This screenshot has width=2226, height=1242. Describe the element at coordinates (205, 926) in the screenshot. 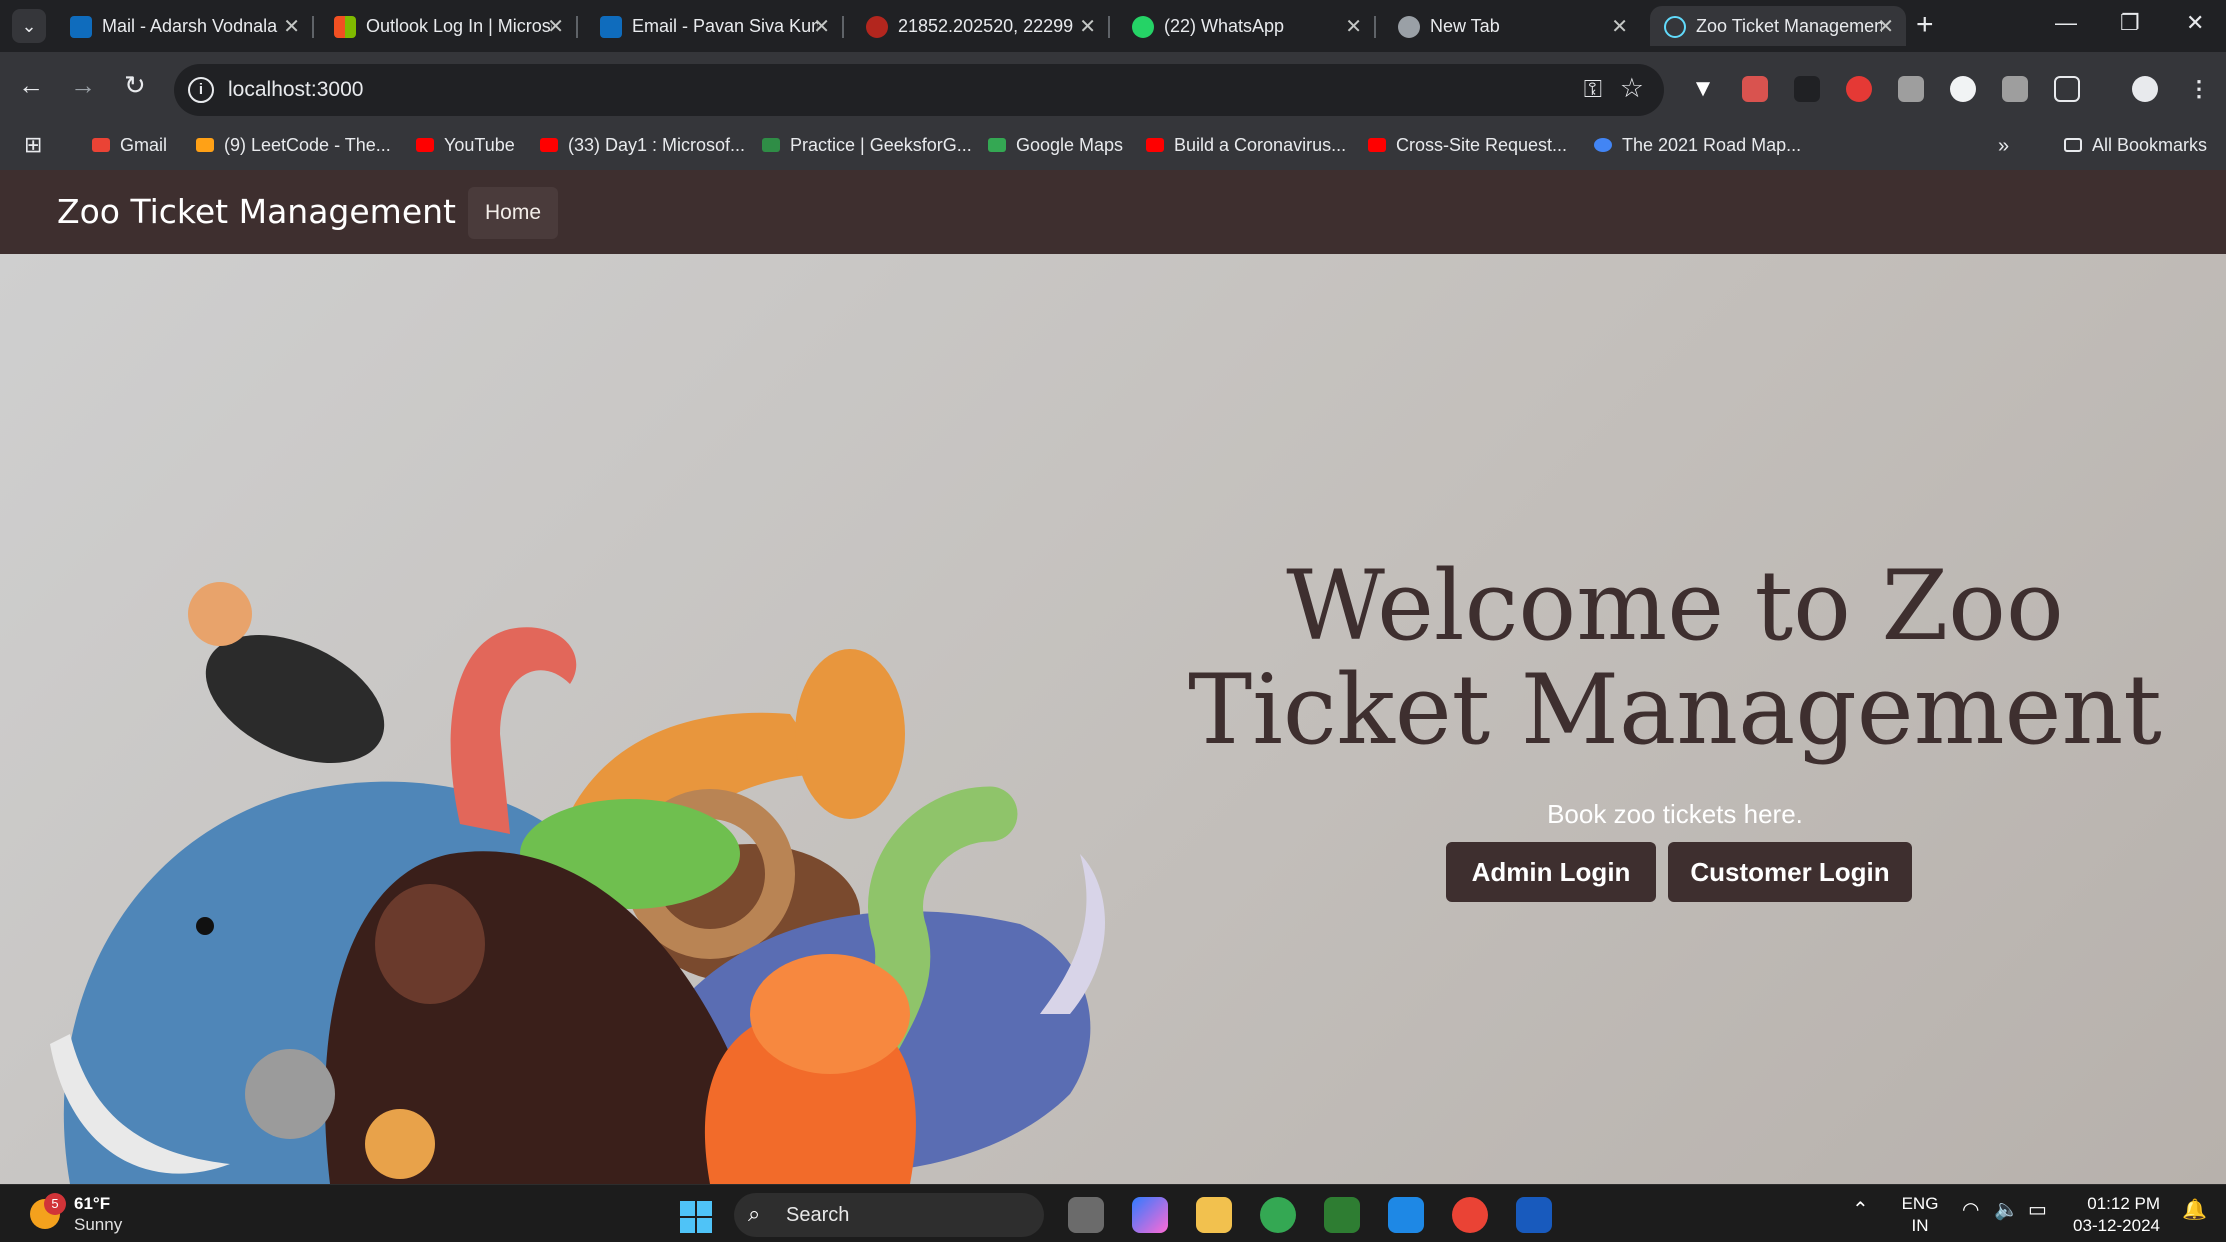

I see `elephant-eye` at that location.